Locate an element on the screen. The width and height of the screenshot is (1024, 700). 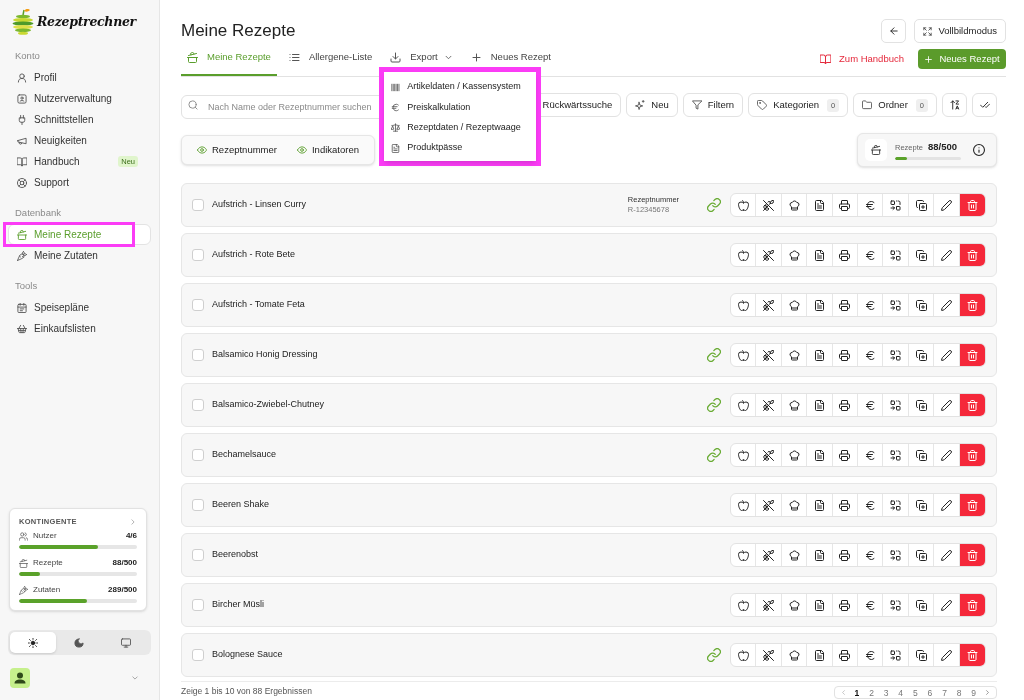
vertical-bars-icon is located at coordinates (396, 87).